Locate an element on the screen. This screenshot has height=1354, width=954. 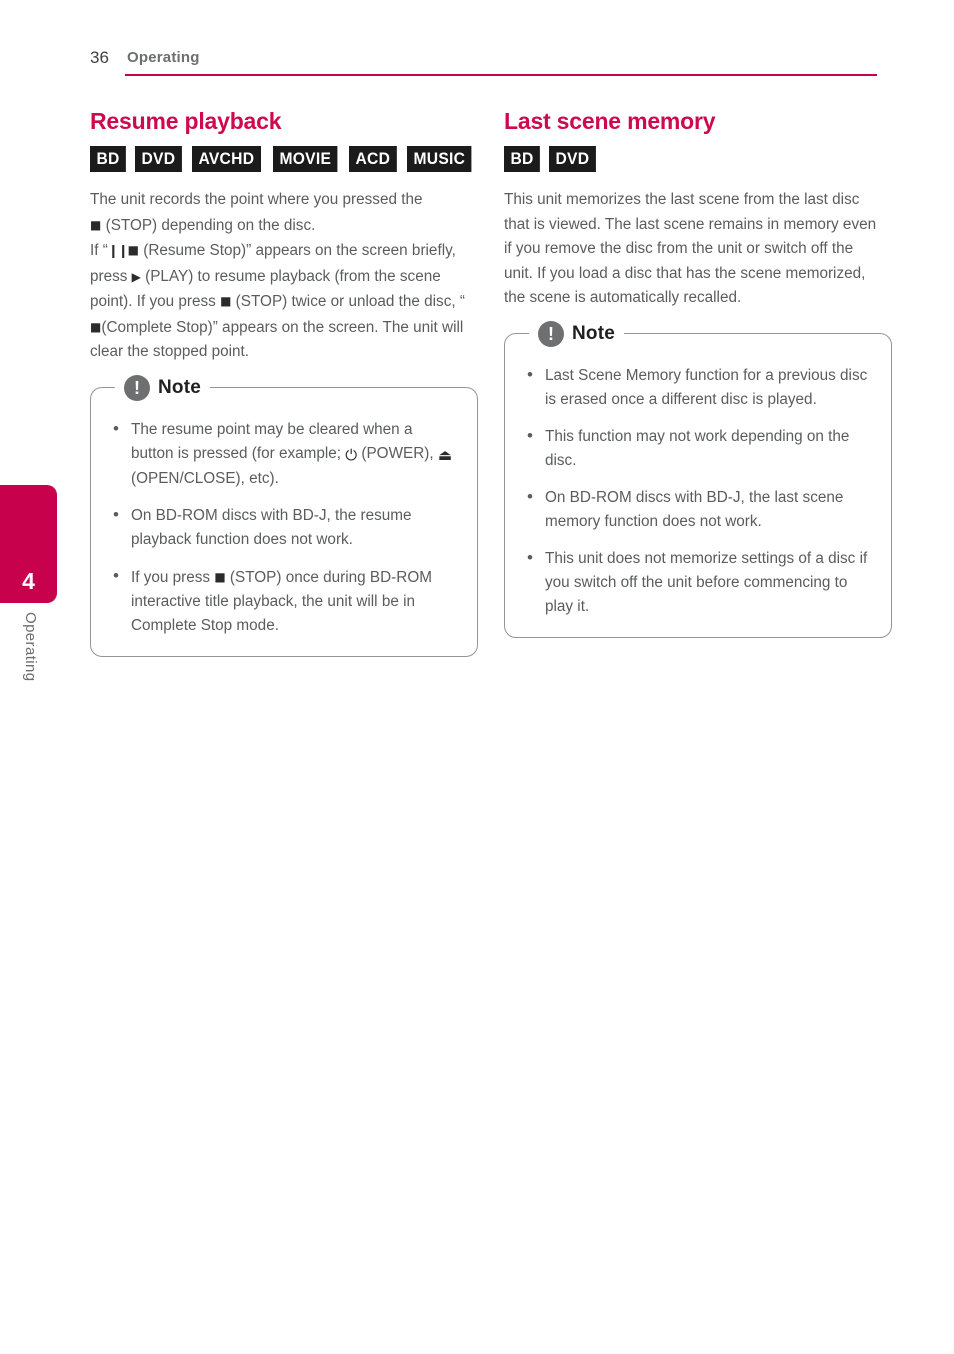
pause-icon: ❙❙ is located at coordinates (118, 251).